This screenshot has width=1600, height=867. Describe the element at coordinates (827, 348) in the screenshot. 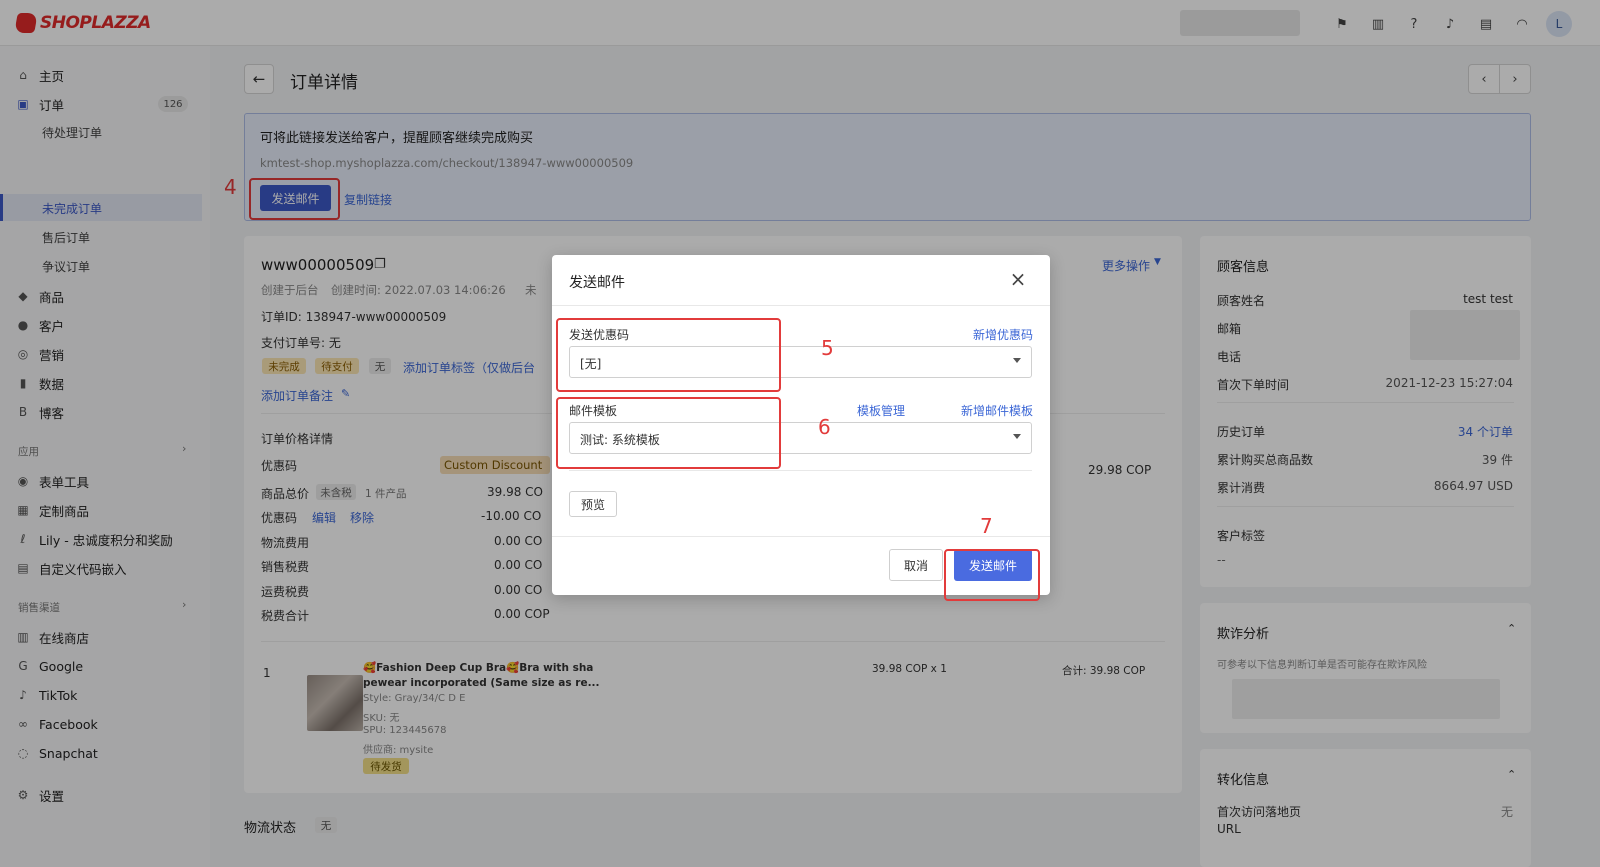

I see `step-5-label: 5` at that location.